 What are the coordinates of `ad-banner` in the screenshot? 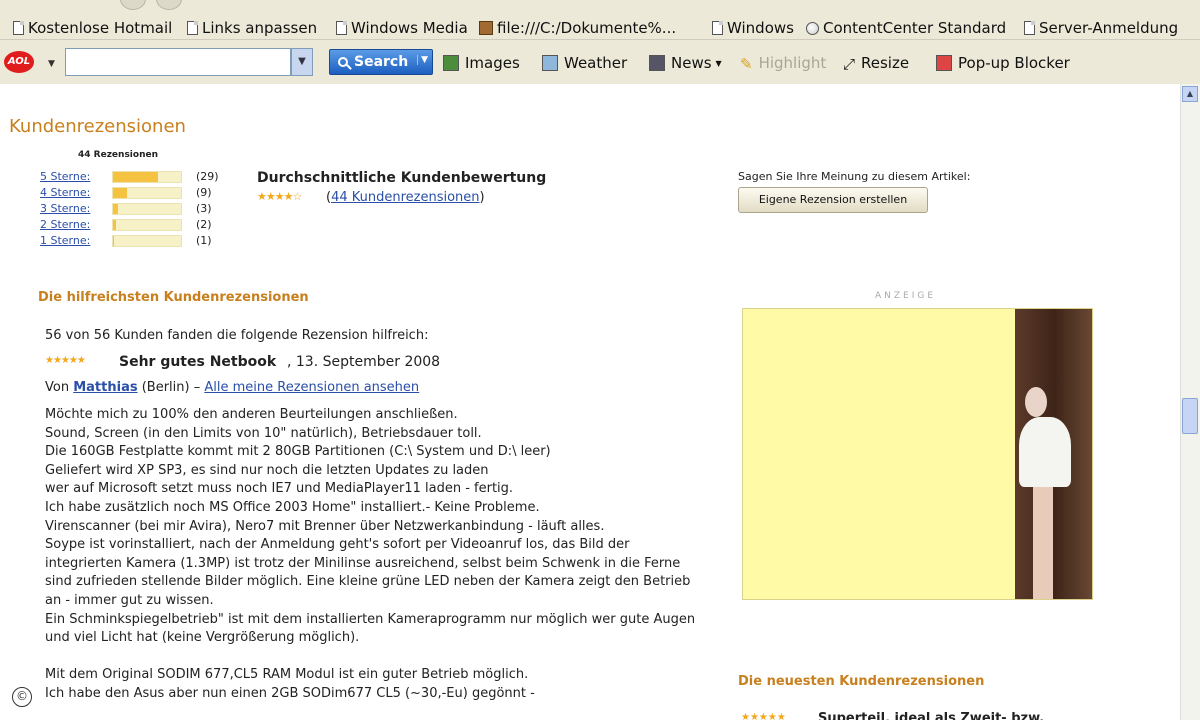 It's located at (917, 454).